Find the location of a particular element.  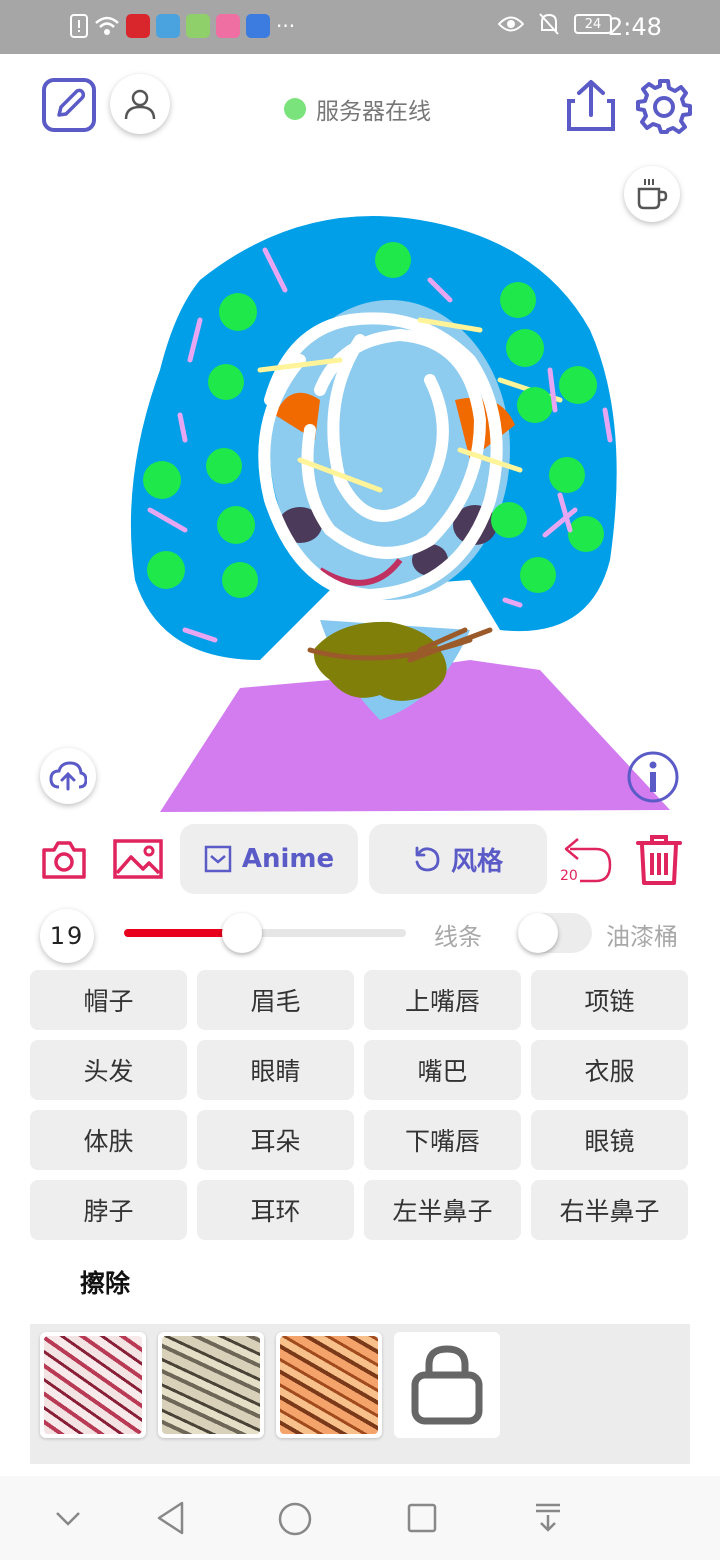

part-button-right-nose: 右半鼻子 is located at coordinates (609, 1210).